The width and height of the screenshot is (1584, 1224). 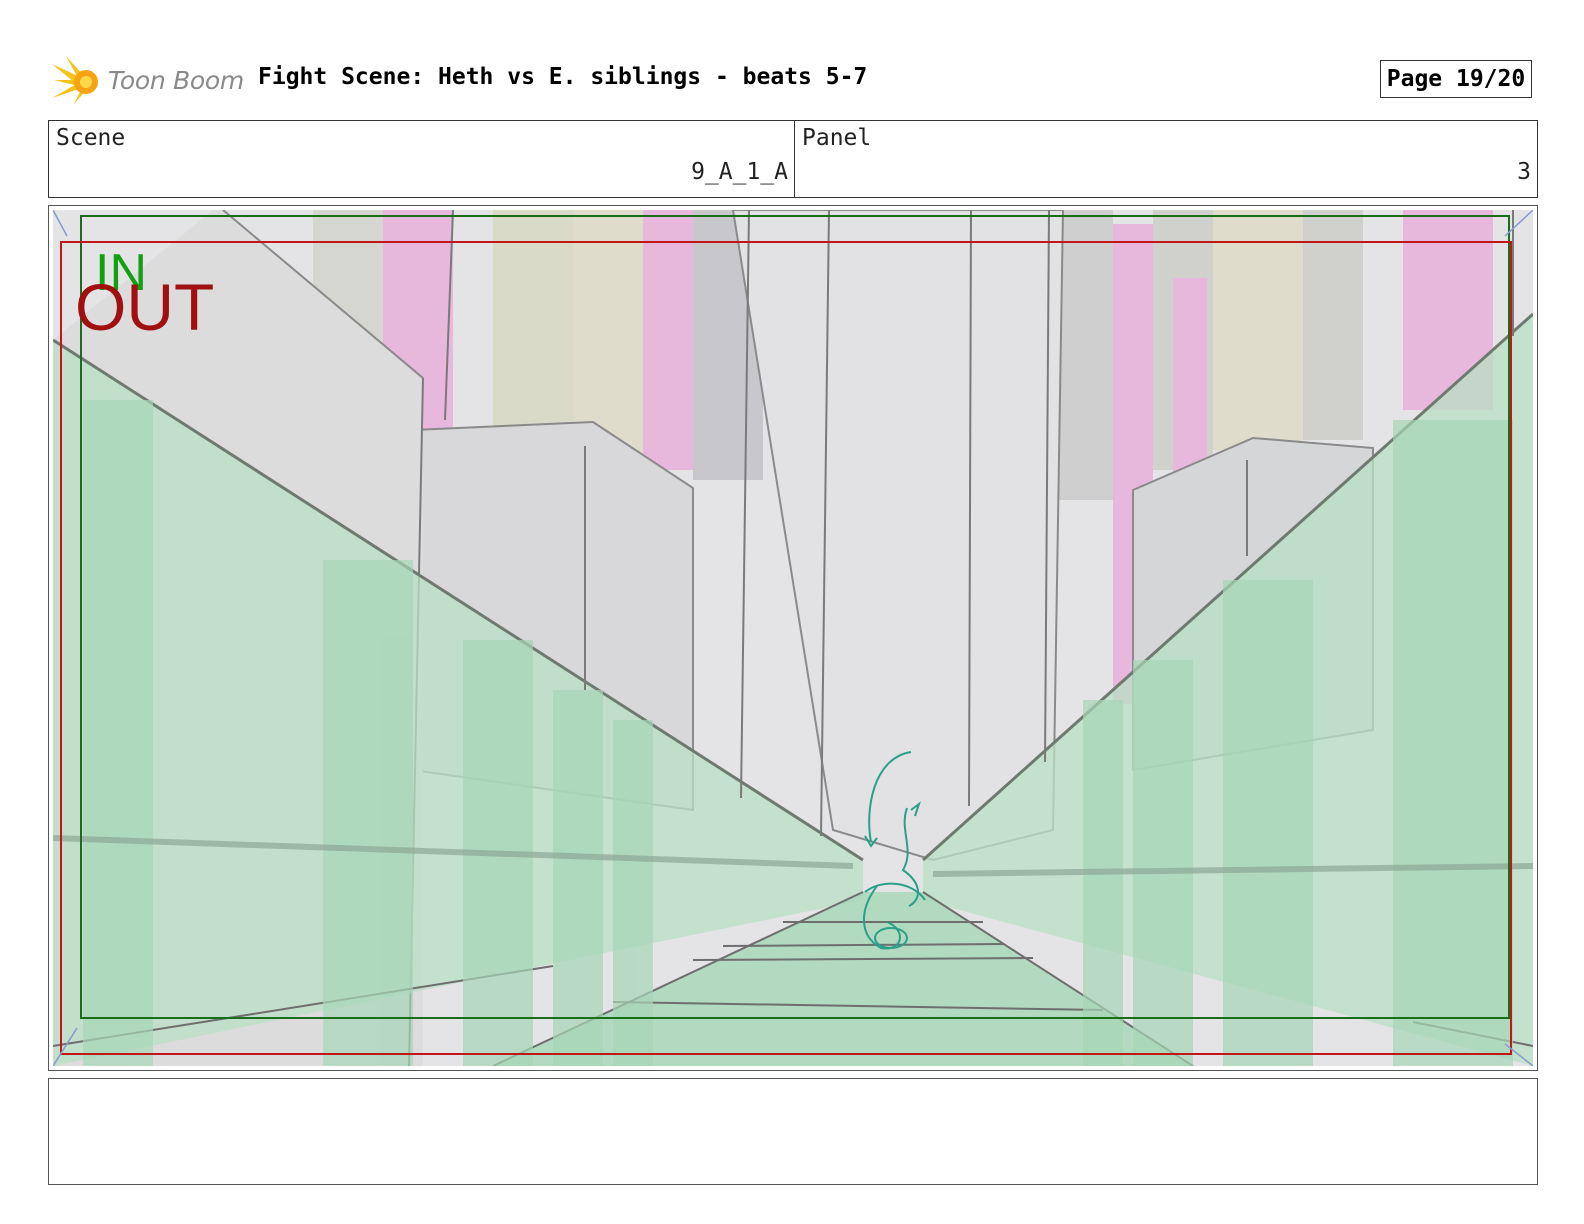 I want to click on panel-label: Panel, so click(x=837, y=138).